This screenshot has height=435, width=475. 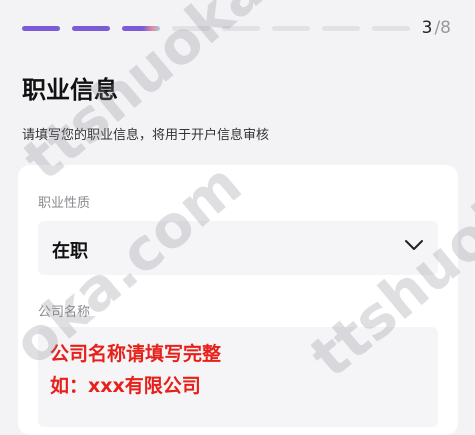 I want to click on step-total: /8, so click(x=442, y=28).